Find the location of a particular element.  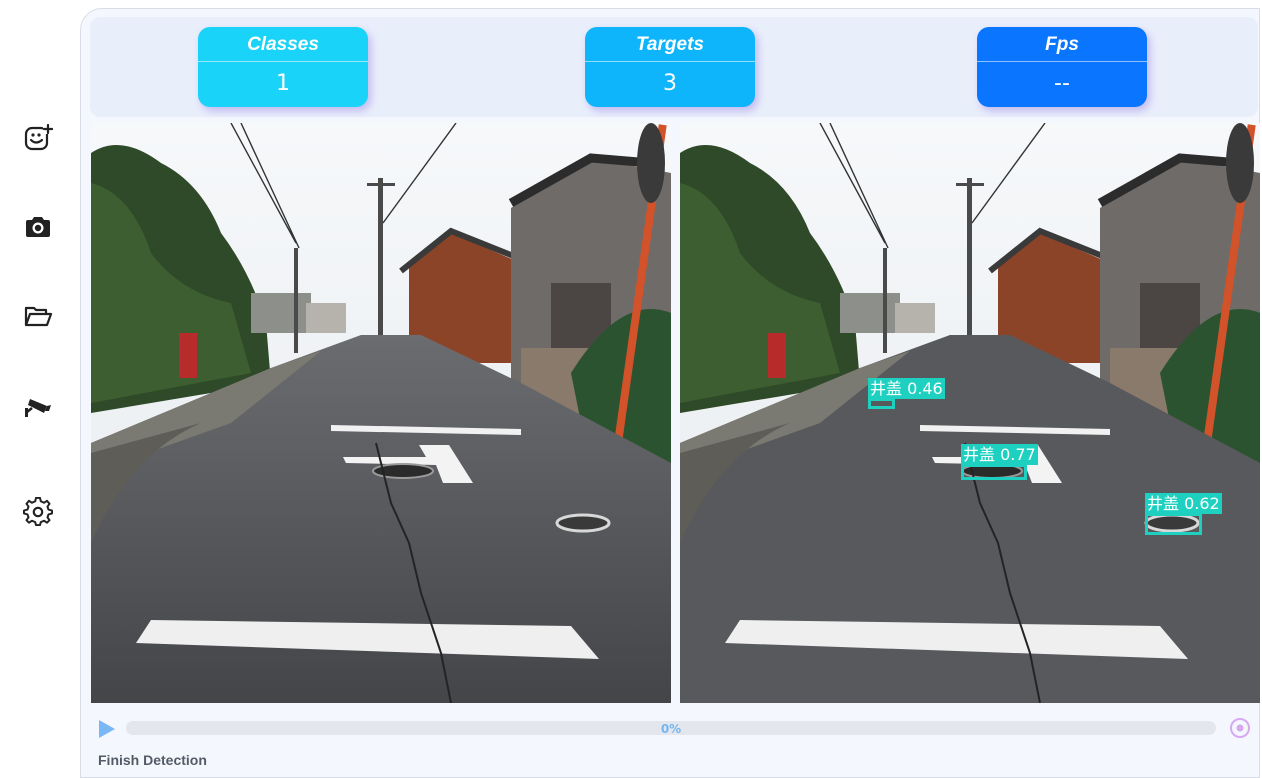

settings-button is located at coordinates (38, 512).